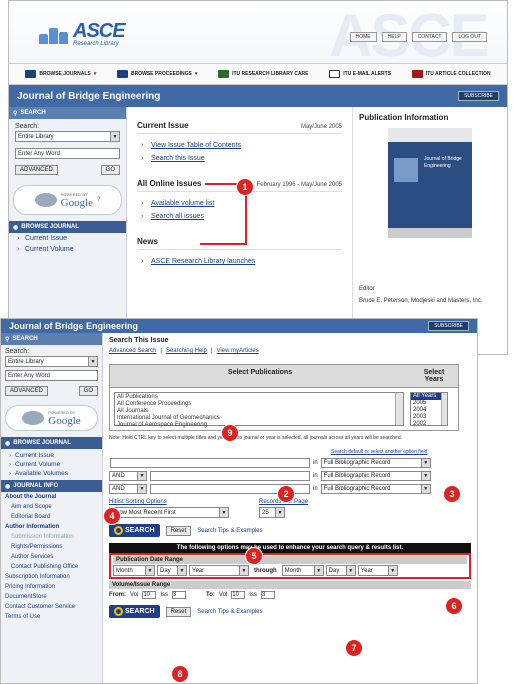 The image size is (518, 684). What do you see at coordinates (394, 37) in the screenshot?
I see `help-link: HELP` at bounding box center [394, 37].